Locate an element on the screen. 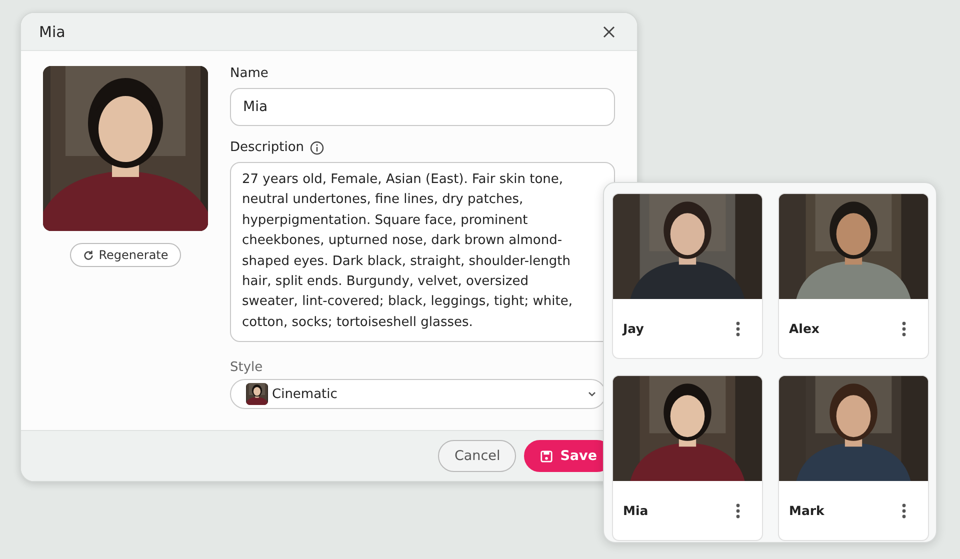  dialog-title: Mia is located at coordinates (52, 31).